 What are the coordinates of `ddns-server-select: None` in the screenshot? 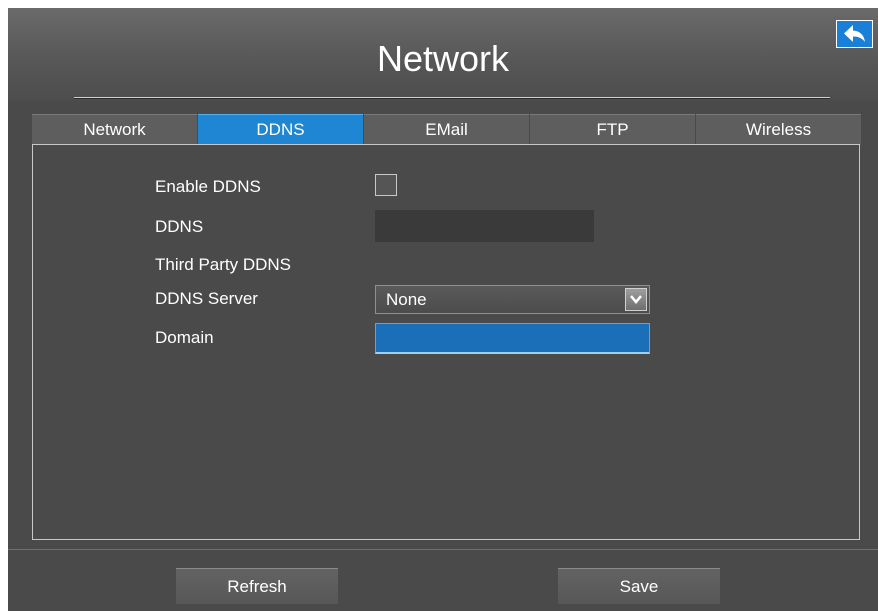 It's located at (512, 299).